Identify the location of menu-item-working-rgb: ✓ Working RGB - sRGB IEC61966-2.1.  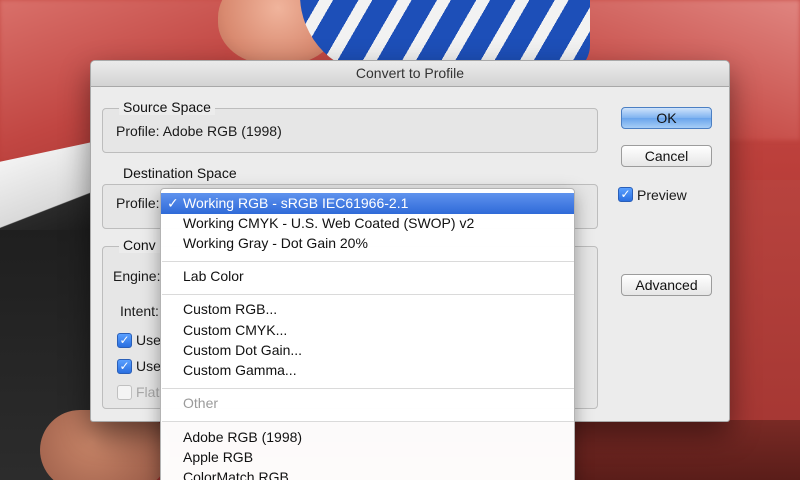
(367, 203).